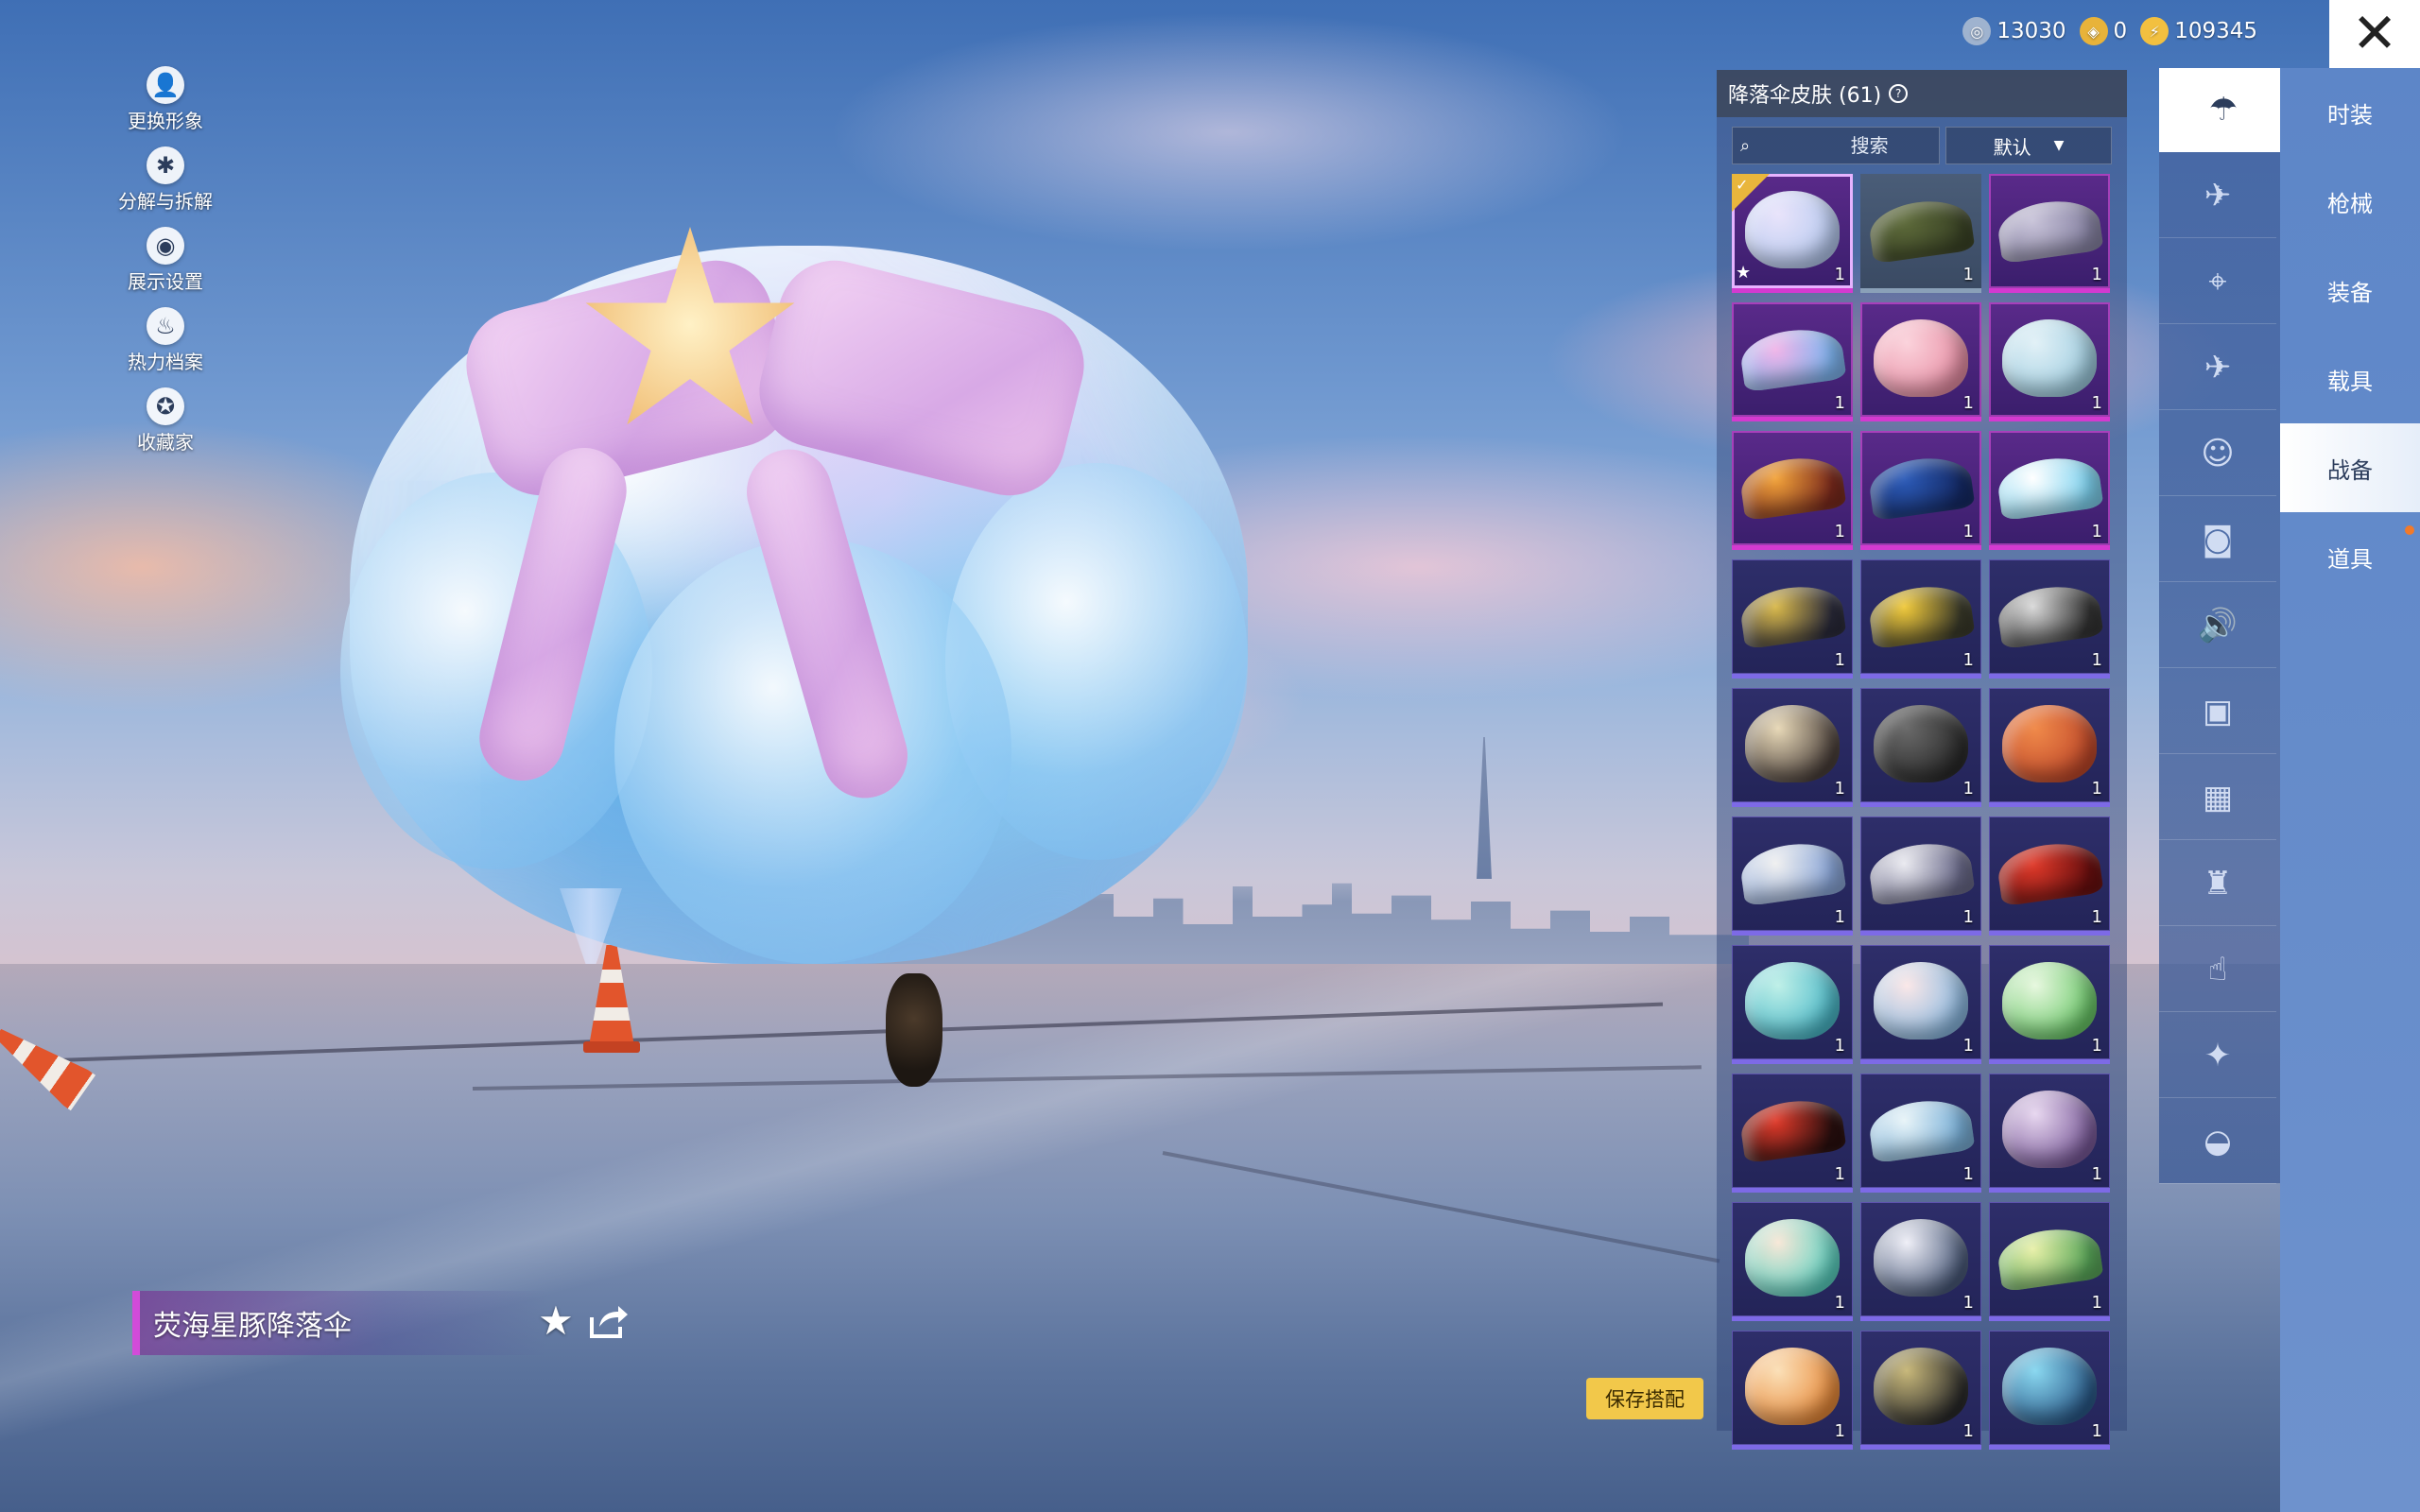  I want to click on category-column: 时装 枪械 装备 载具 战备 道具, so click(2350, 790).